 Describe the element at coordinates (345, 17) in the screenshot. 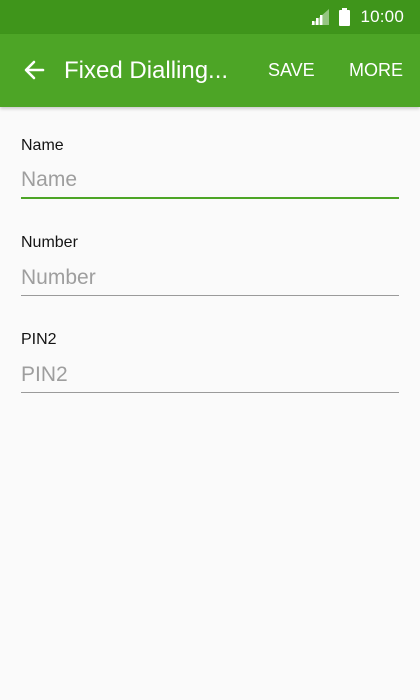

I see `battery-icon` at that location.